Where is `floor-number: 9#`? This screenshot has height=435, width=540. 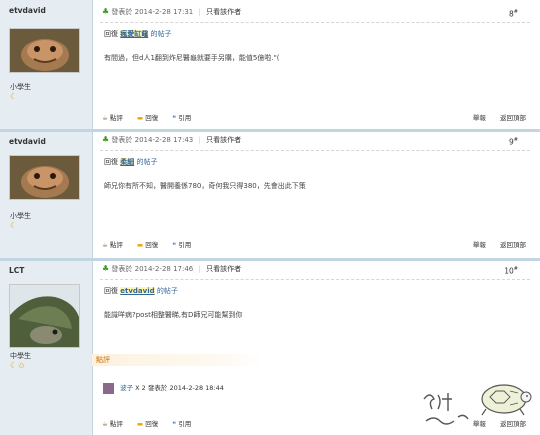 floor-number: 9# is located at coordinates (513, 142).